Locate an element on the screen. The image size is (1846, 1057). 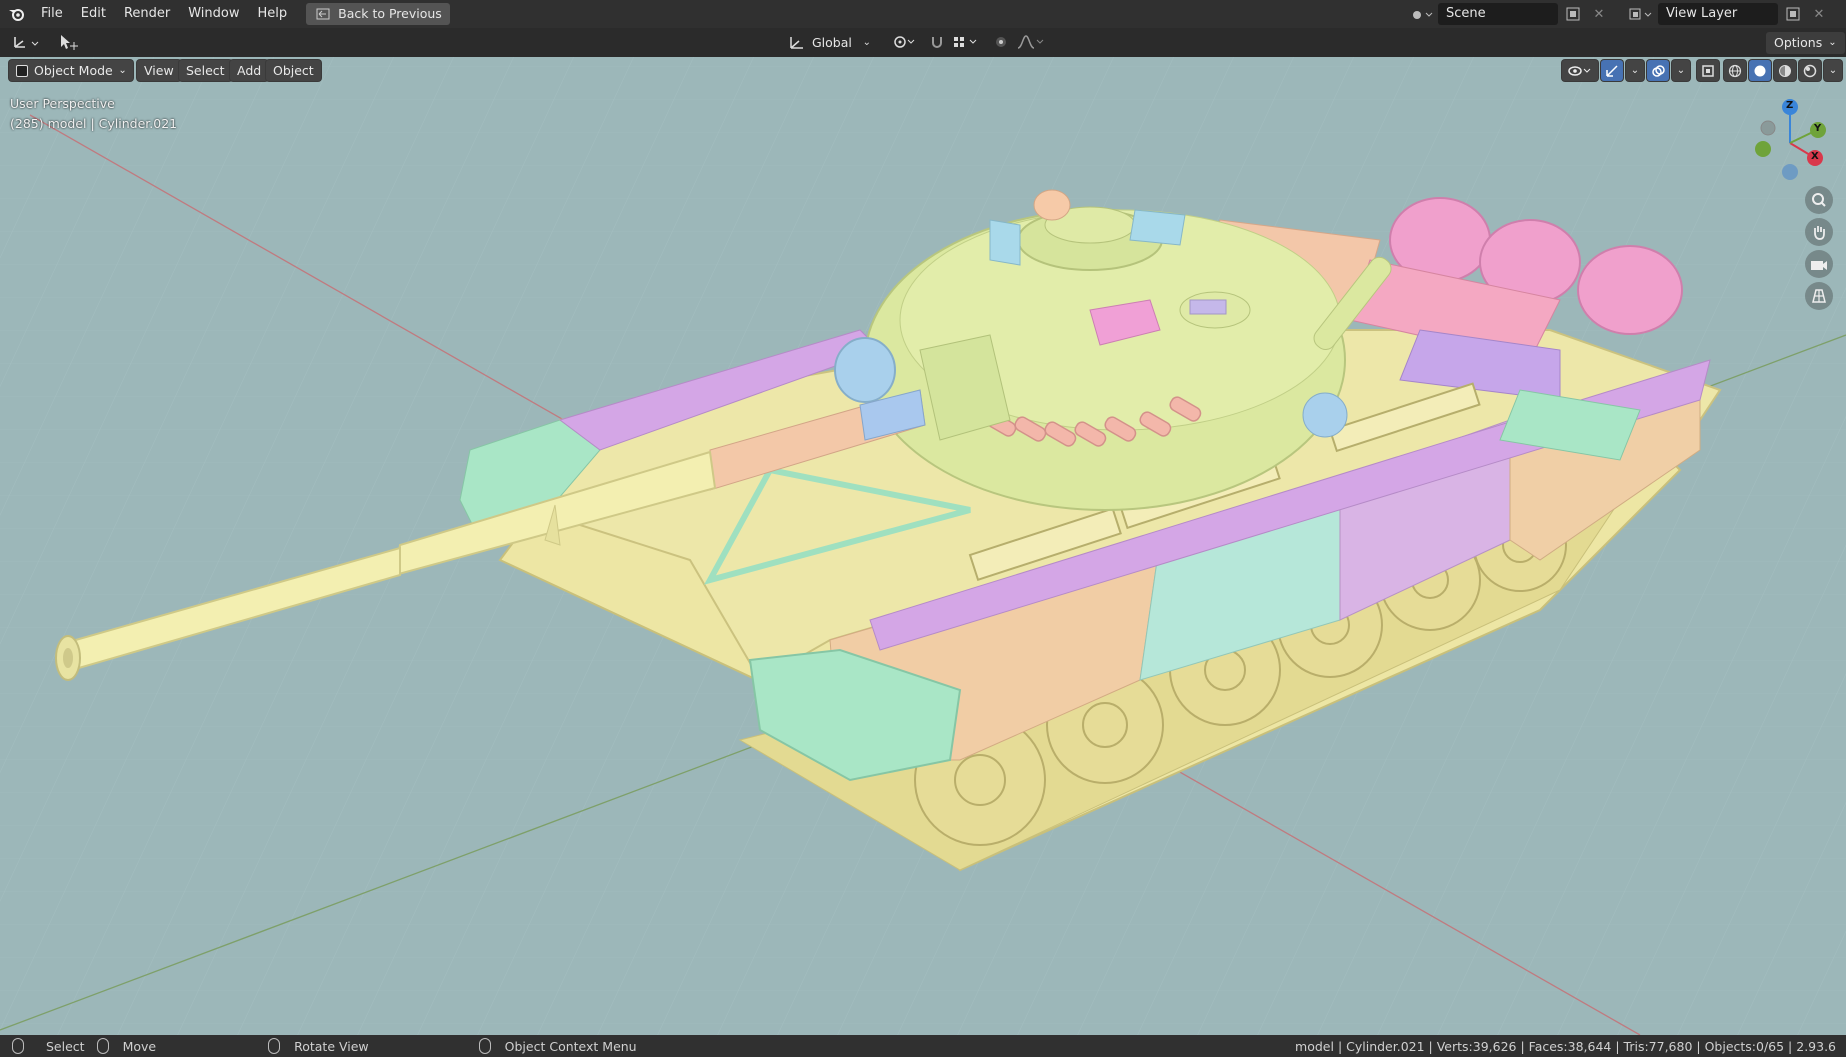
gizmo-chevron-icon: ⌄ is located at coordinates (1635, 70).